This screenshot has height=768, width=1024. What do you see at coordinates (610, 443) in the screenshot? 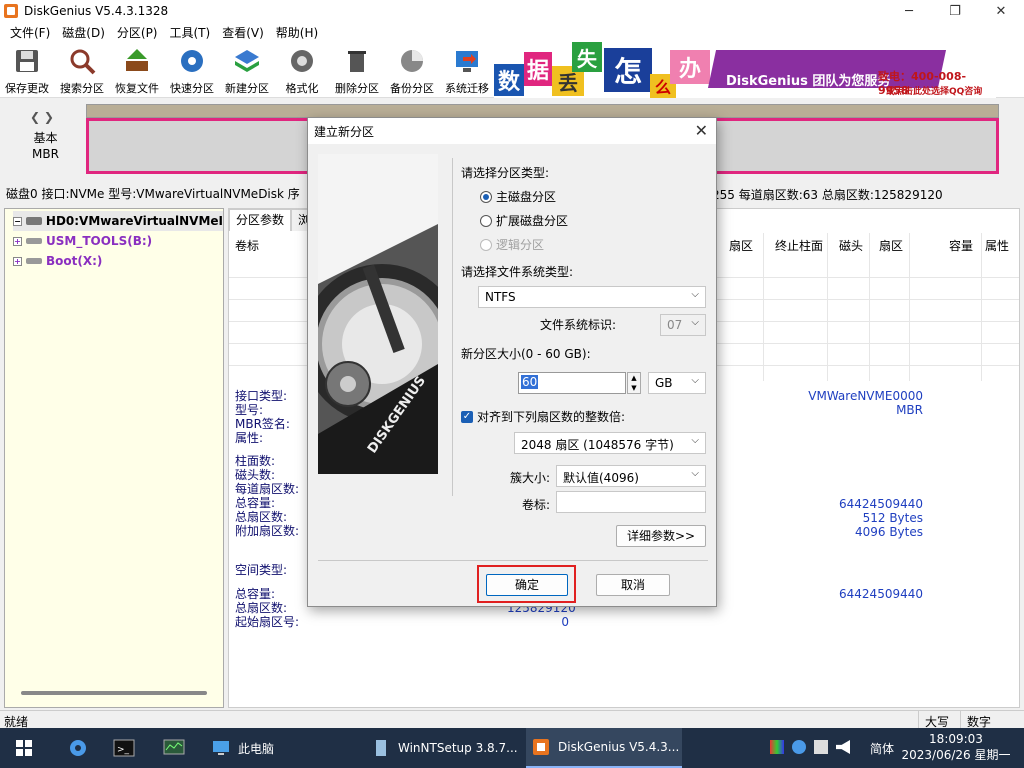
I see `alignment-select: 2048 扇区 (1048576 字节) ⌵` at bounding box center [610, 443].